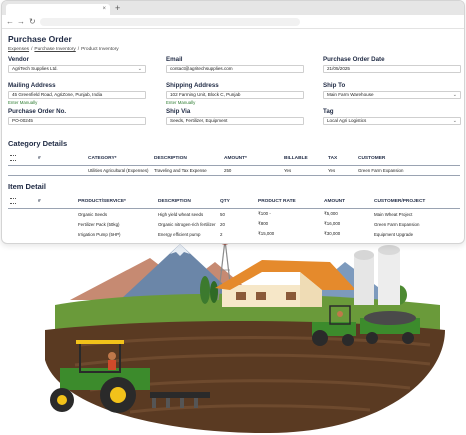 The width and height of the screenshot is (466, 435). What do you see at coordinates (263, 223) in the screenshot?
I see `cell: ₹800` at bounding box center [263, 223].